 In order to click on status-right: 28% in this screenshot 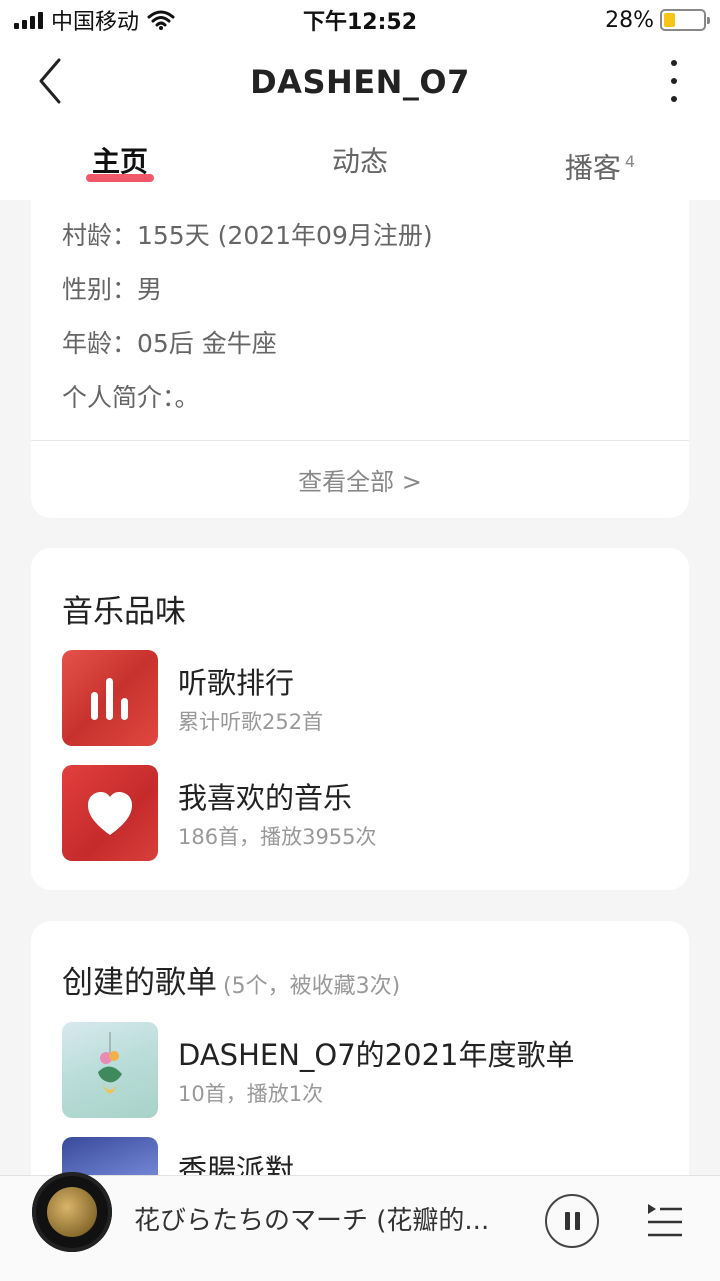, I will do `click(657, 20)`.